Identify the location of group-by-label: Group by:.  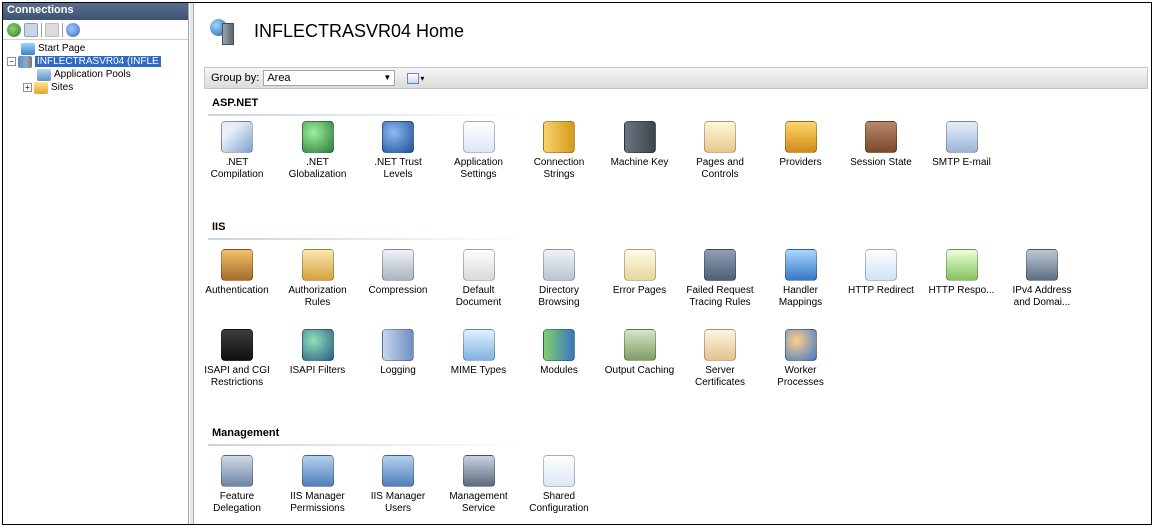
(235, 78).